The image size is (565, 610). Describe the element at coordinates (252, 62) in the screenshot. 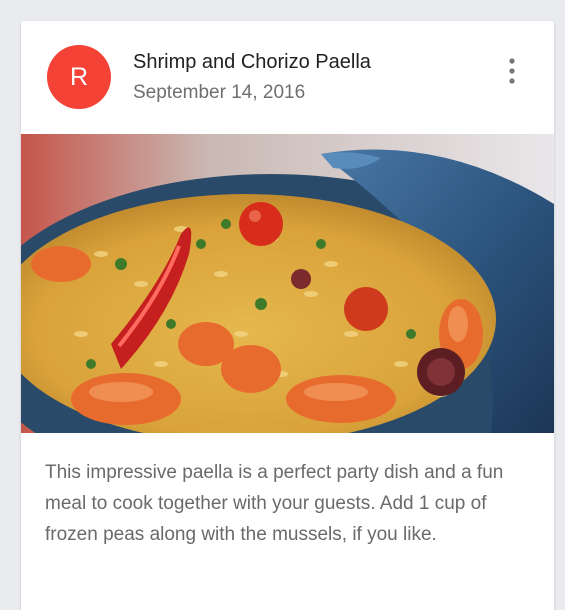

I see `card-title: Shrimp and Chorizo Paella` at that location.